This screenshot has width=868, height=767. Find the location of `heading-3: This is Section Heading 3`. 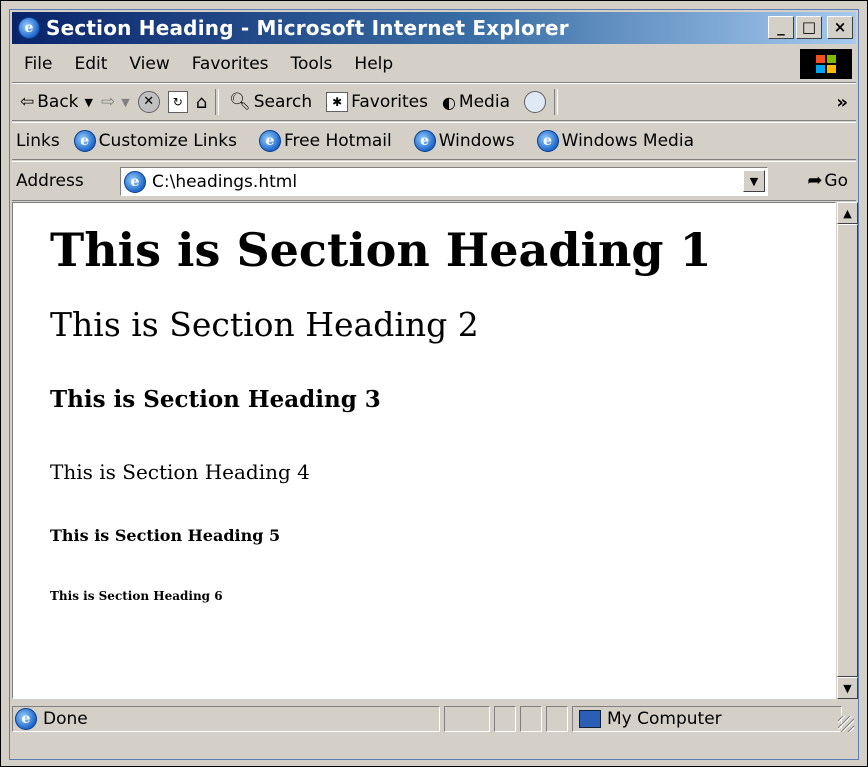

heading-3: This is Section Heading 3 is located at coordinates (215, 399).